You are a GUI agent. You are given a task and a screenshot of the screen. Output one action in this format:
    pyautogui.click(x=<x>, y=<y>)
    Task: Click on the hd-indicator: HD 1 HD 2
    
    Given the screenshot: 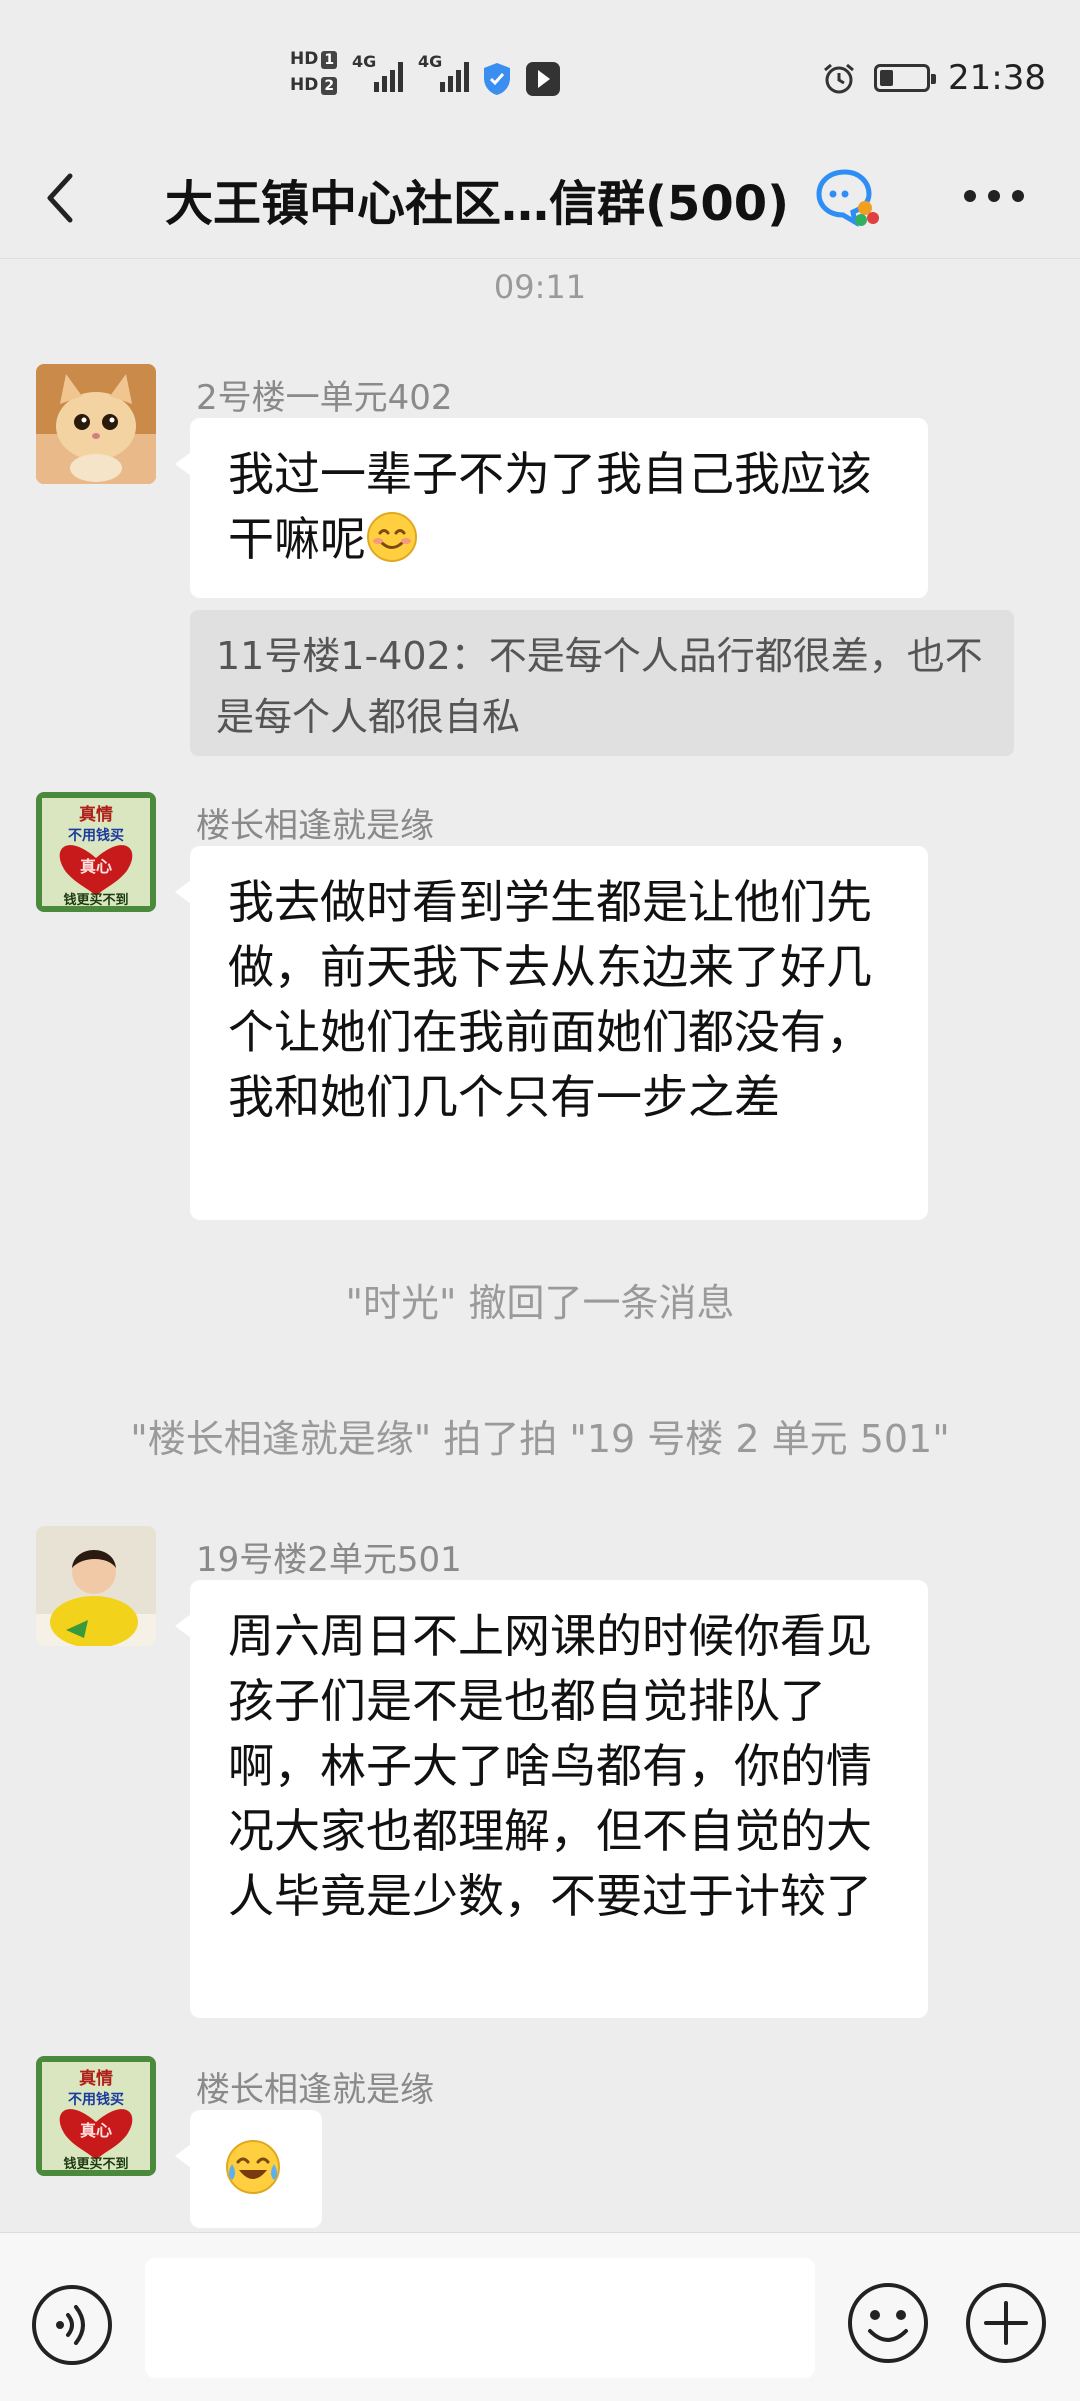 What is the action you would take?
    pyautogui.click(x=314, y=72)
    